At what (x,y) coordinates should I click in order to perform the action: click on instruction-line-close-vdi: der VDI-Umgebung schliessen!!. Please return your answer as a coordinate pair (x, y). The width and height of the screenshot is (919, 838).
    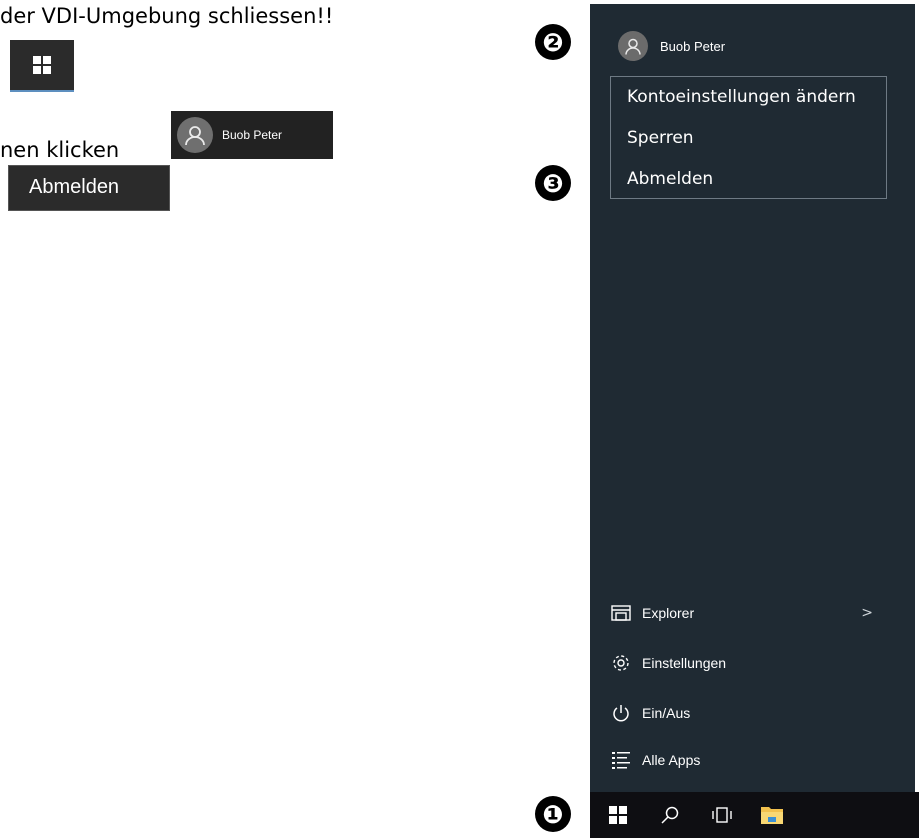
    Looking at the image, I should click on (167, 16).